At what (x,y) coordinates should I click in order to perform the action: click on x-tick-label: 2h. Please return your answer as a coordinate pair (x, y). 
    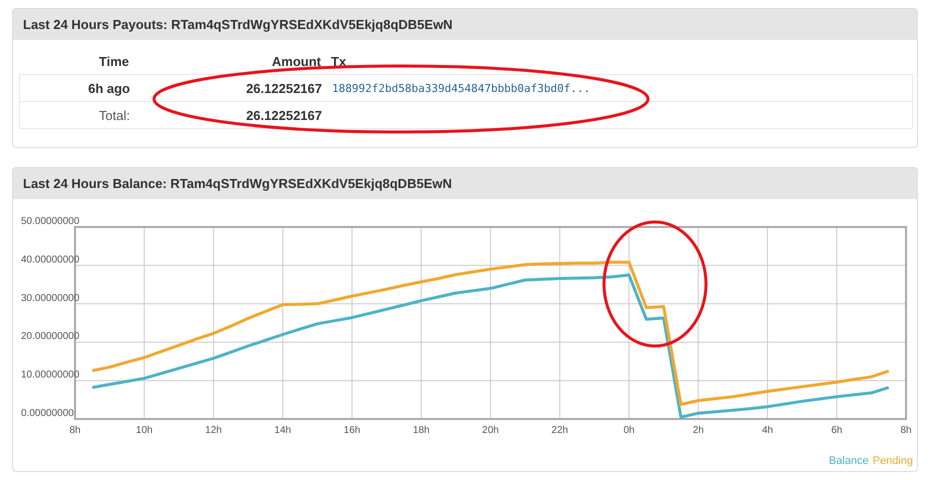
    Looking at the image, I should click on (698, 430).